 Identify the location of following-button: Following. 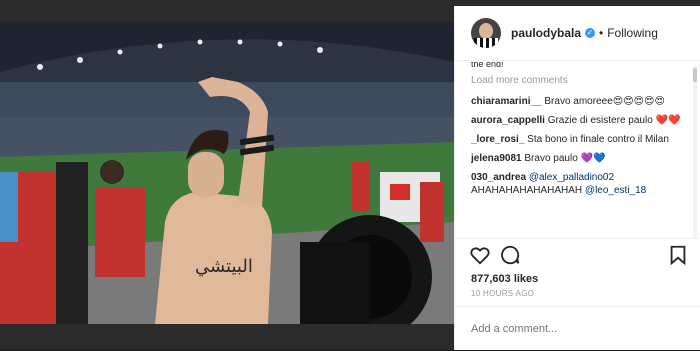
(632, 33).